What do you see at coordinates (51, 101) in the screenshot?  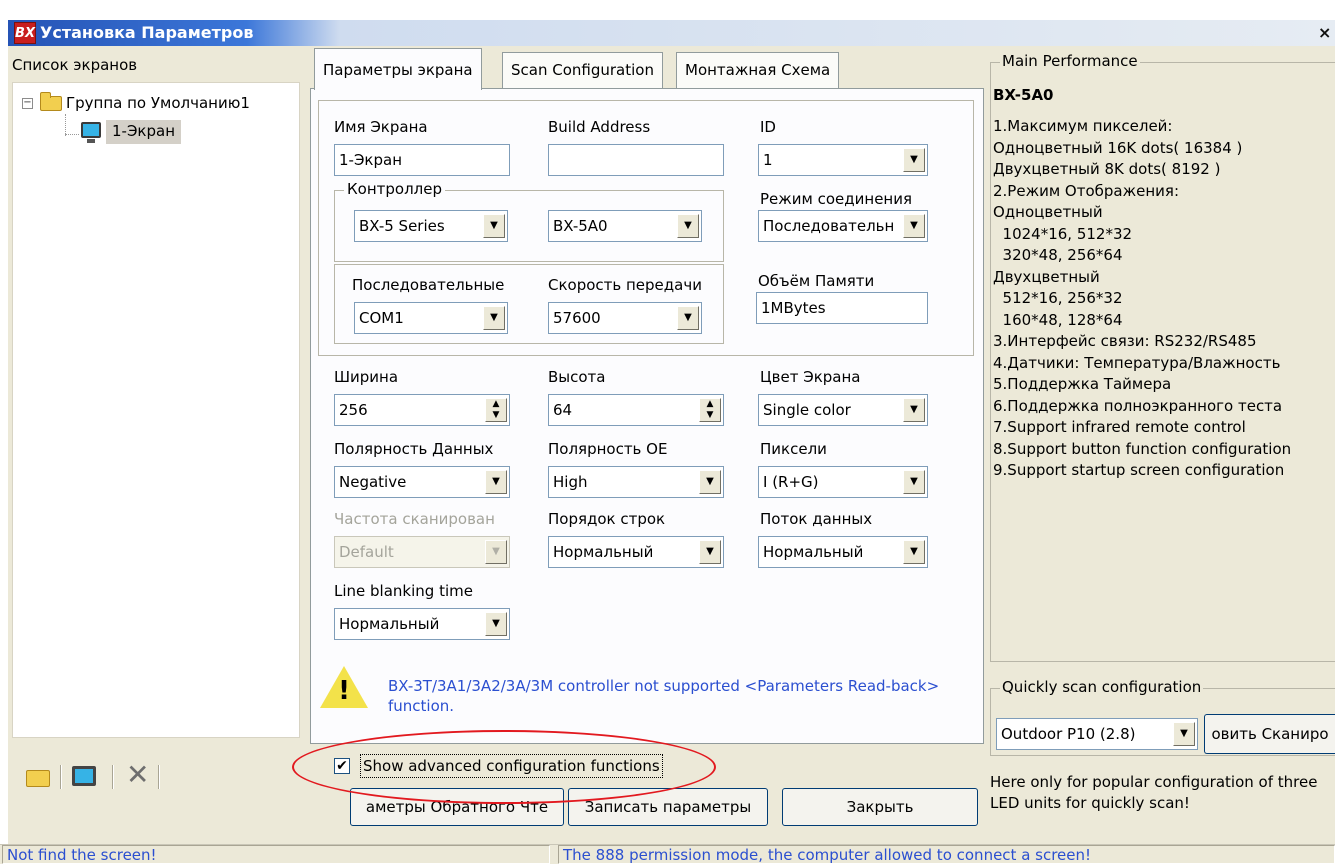 I see `folder-icon` at bounding box center [51, 101].